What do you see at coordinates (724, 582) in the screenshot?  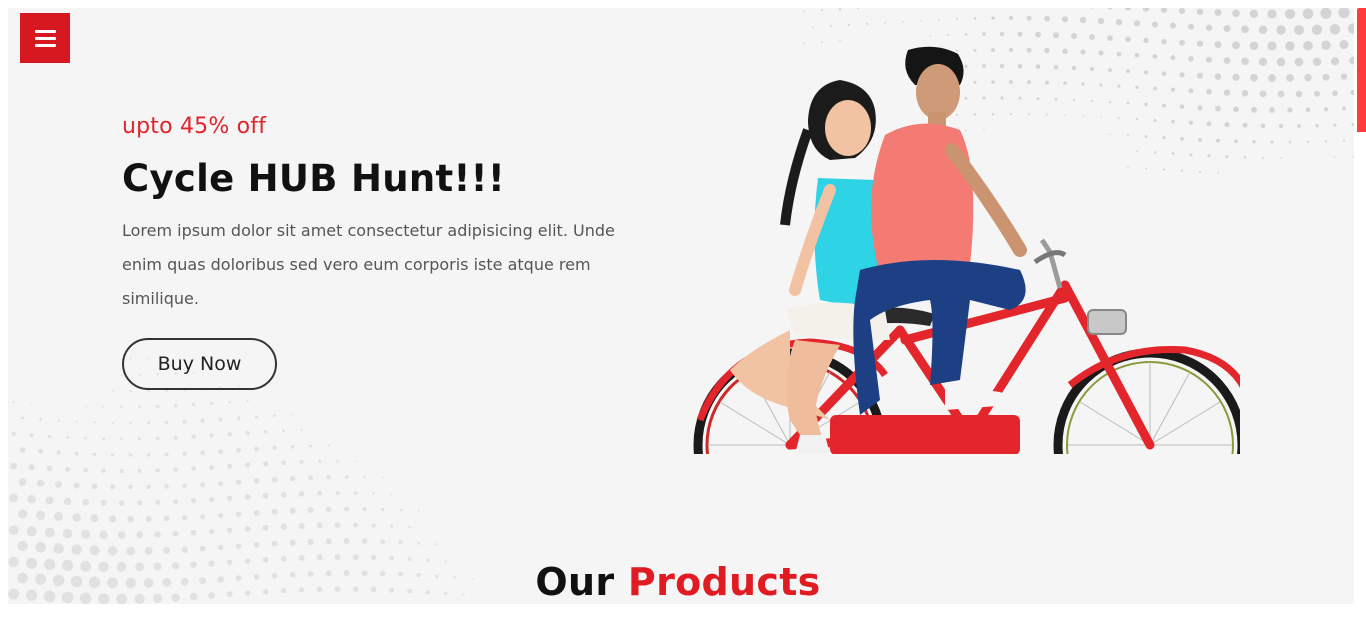 I see `products-heading-part2: Products` at bounding box center [724, 582].